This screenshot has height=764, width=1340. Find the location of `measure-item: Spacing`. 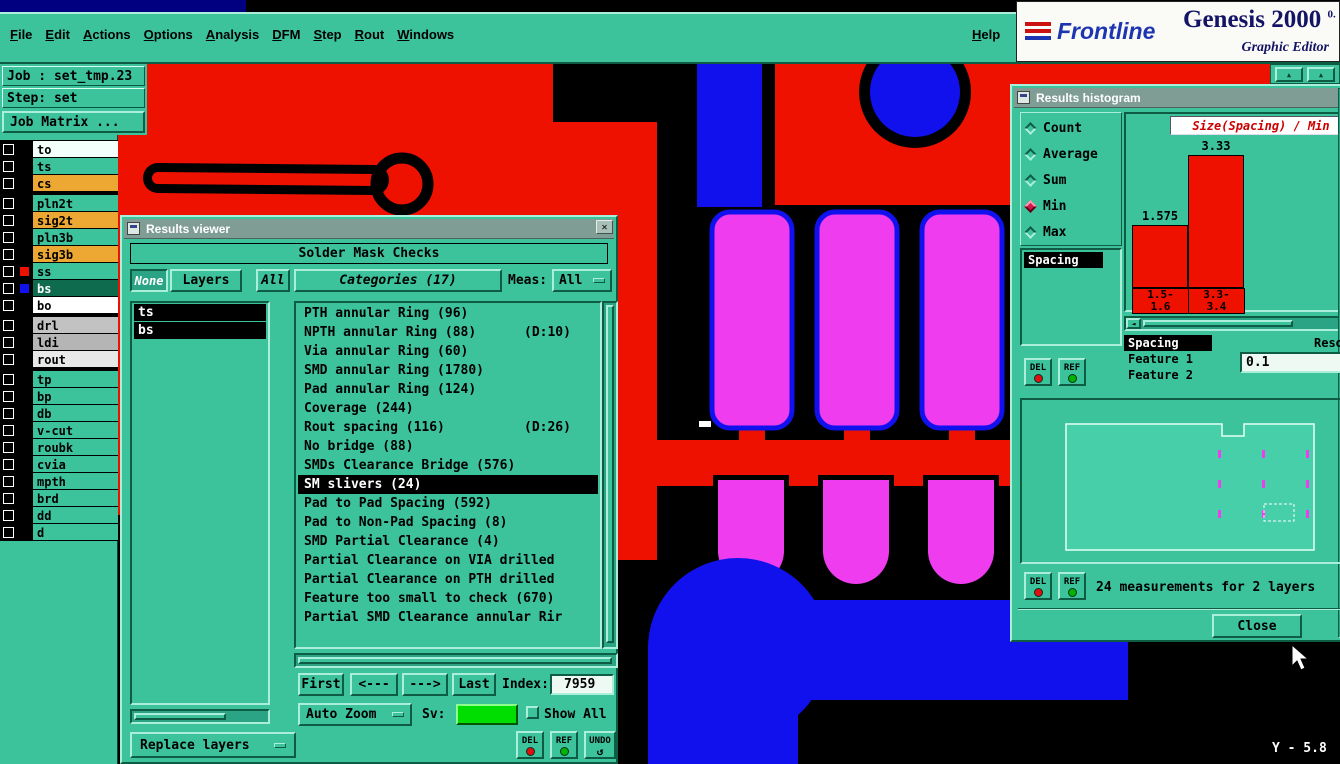

measure-item: Spacing is located at coordinates (1168, 343).